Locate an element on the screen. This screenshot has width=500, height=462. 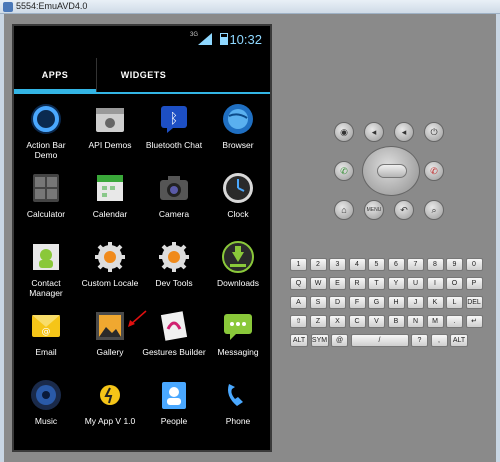
key-row3-2: D is located at coordinates (337, 302).